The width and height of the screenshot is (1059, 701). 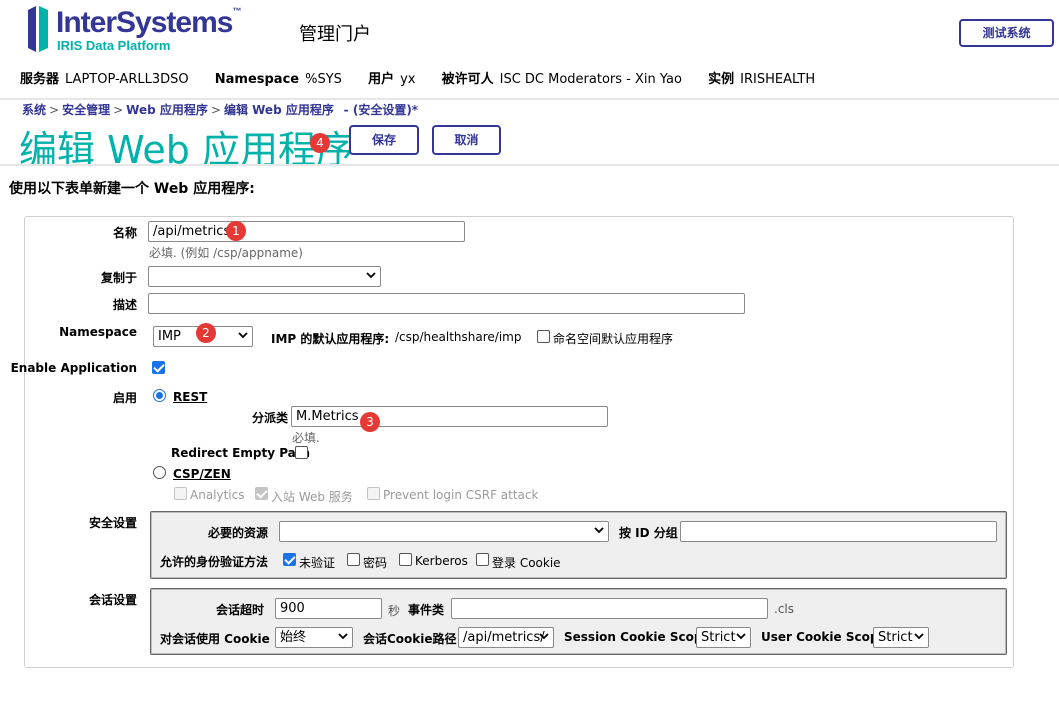 I want to click on event-class-label: 事件类, so click(x=426, y=610).